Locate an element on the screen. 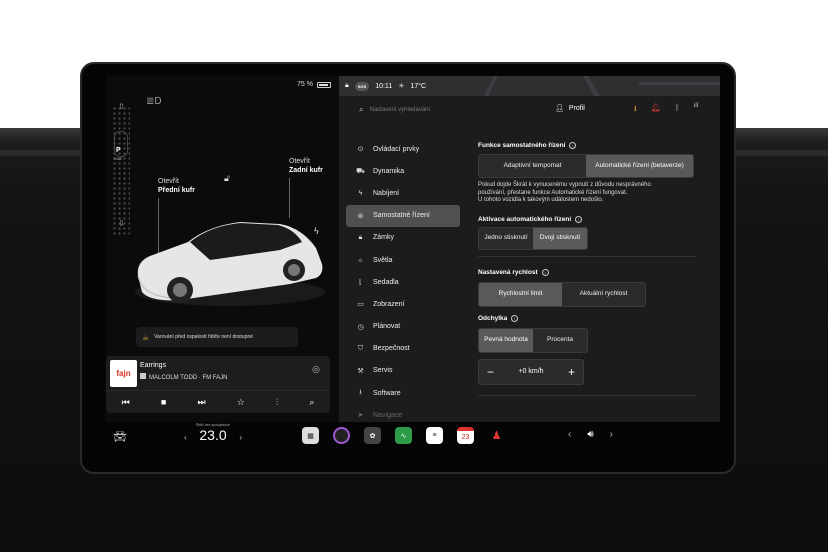  next-track-icon: ⏭︎ is located at coordinates (201, 402).